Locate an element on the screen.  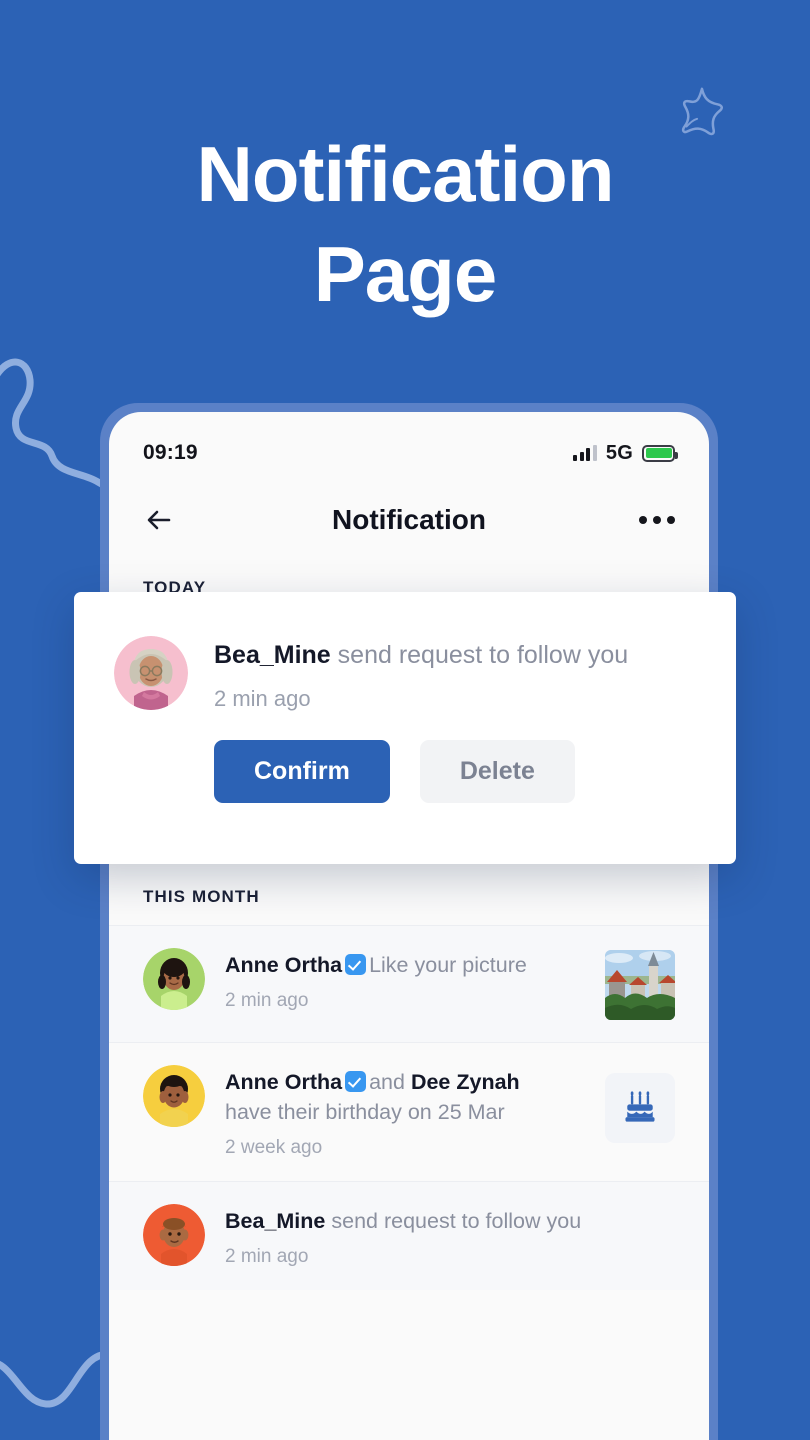
battery-full-icon is located at coordinates (660, 453).